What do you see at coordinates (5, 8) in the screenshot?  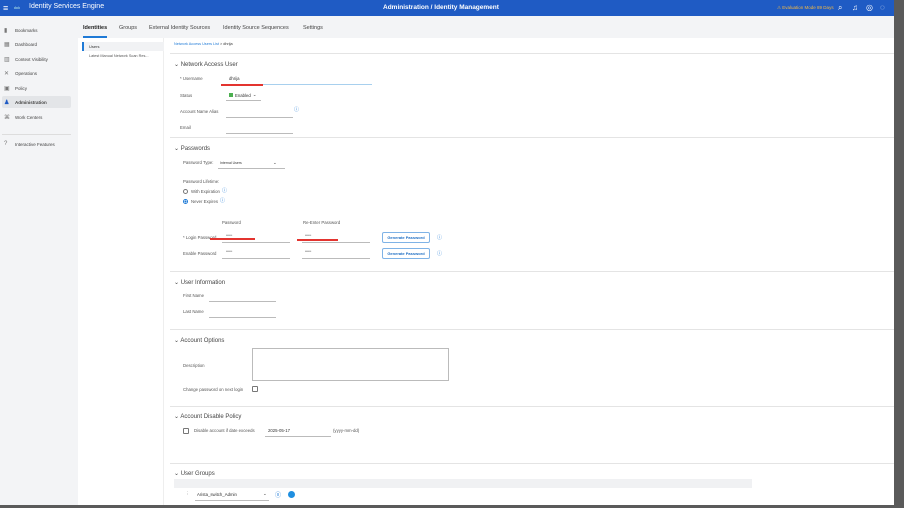 I see `hamburger-icon: ≡` at bounding box center [5, 8].